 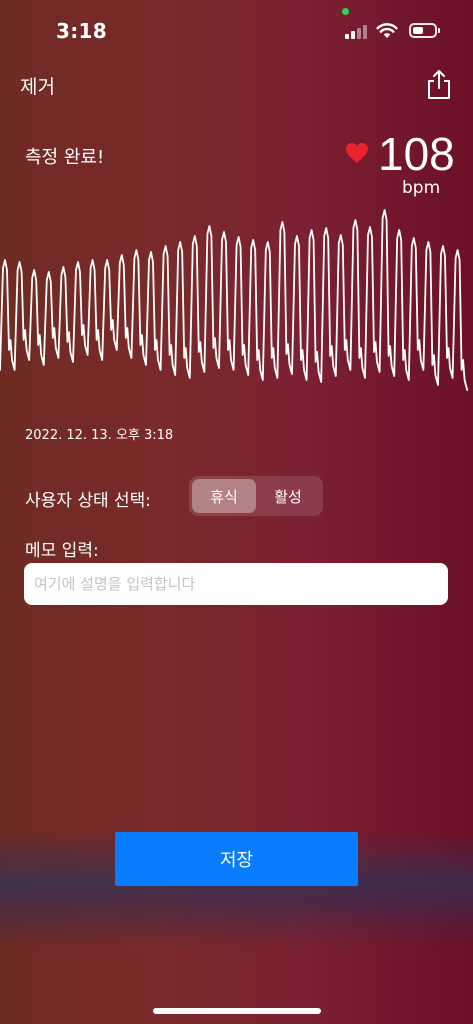 What do you see at coordinates (224, 496) in the screenshot?
I see `segment-rest: 휴식` at bounding box center [224, 496].